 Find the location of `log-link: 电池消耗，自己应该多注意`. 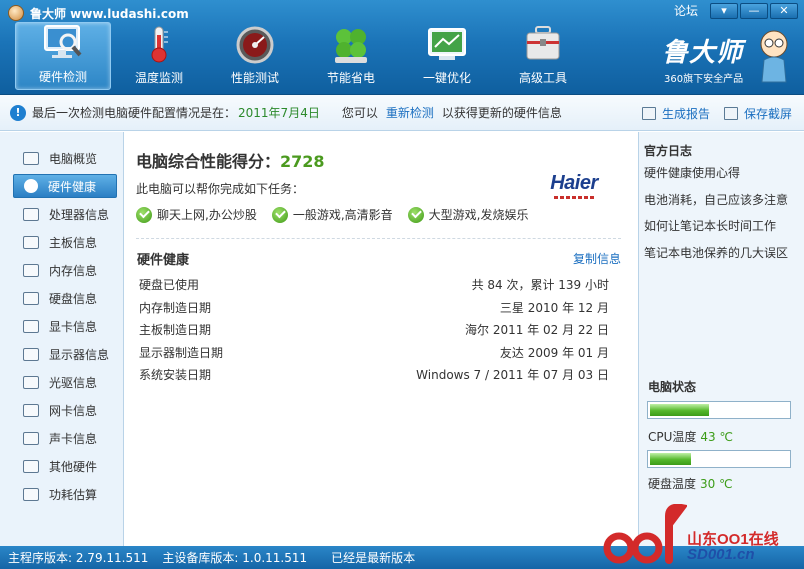

log-link: 电池消耗，自己应该多注意 is located at coordinates (716, 206).